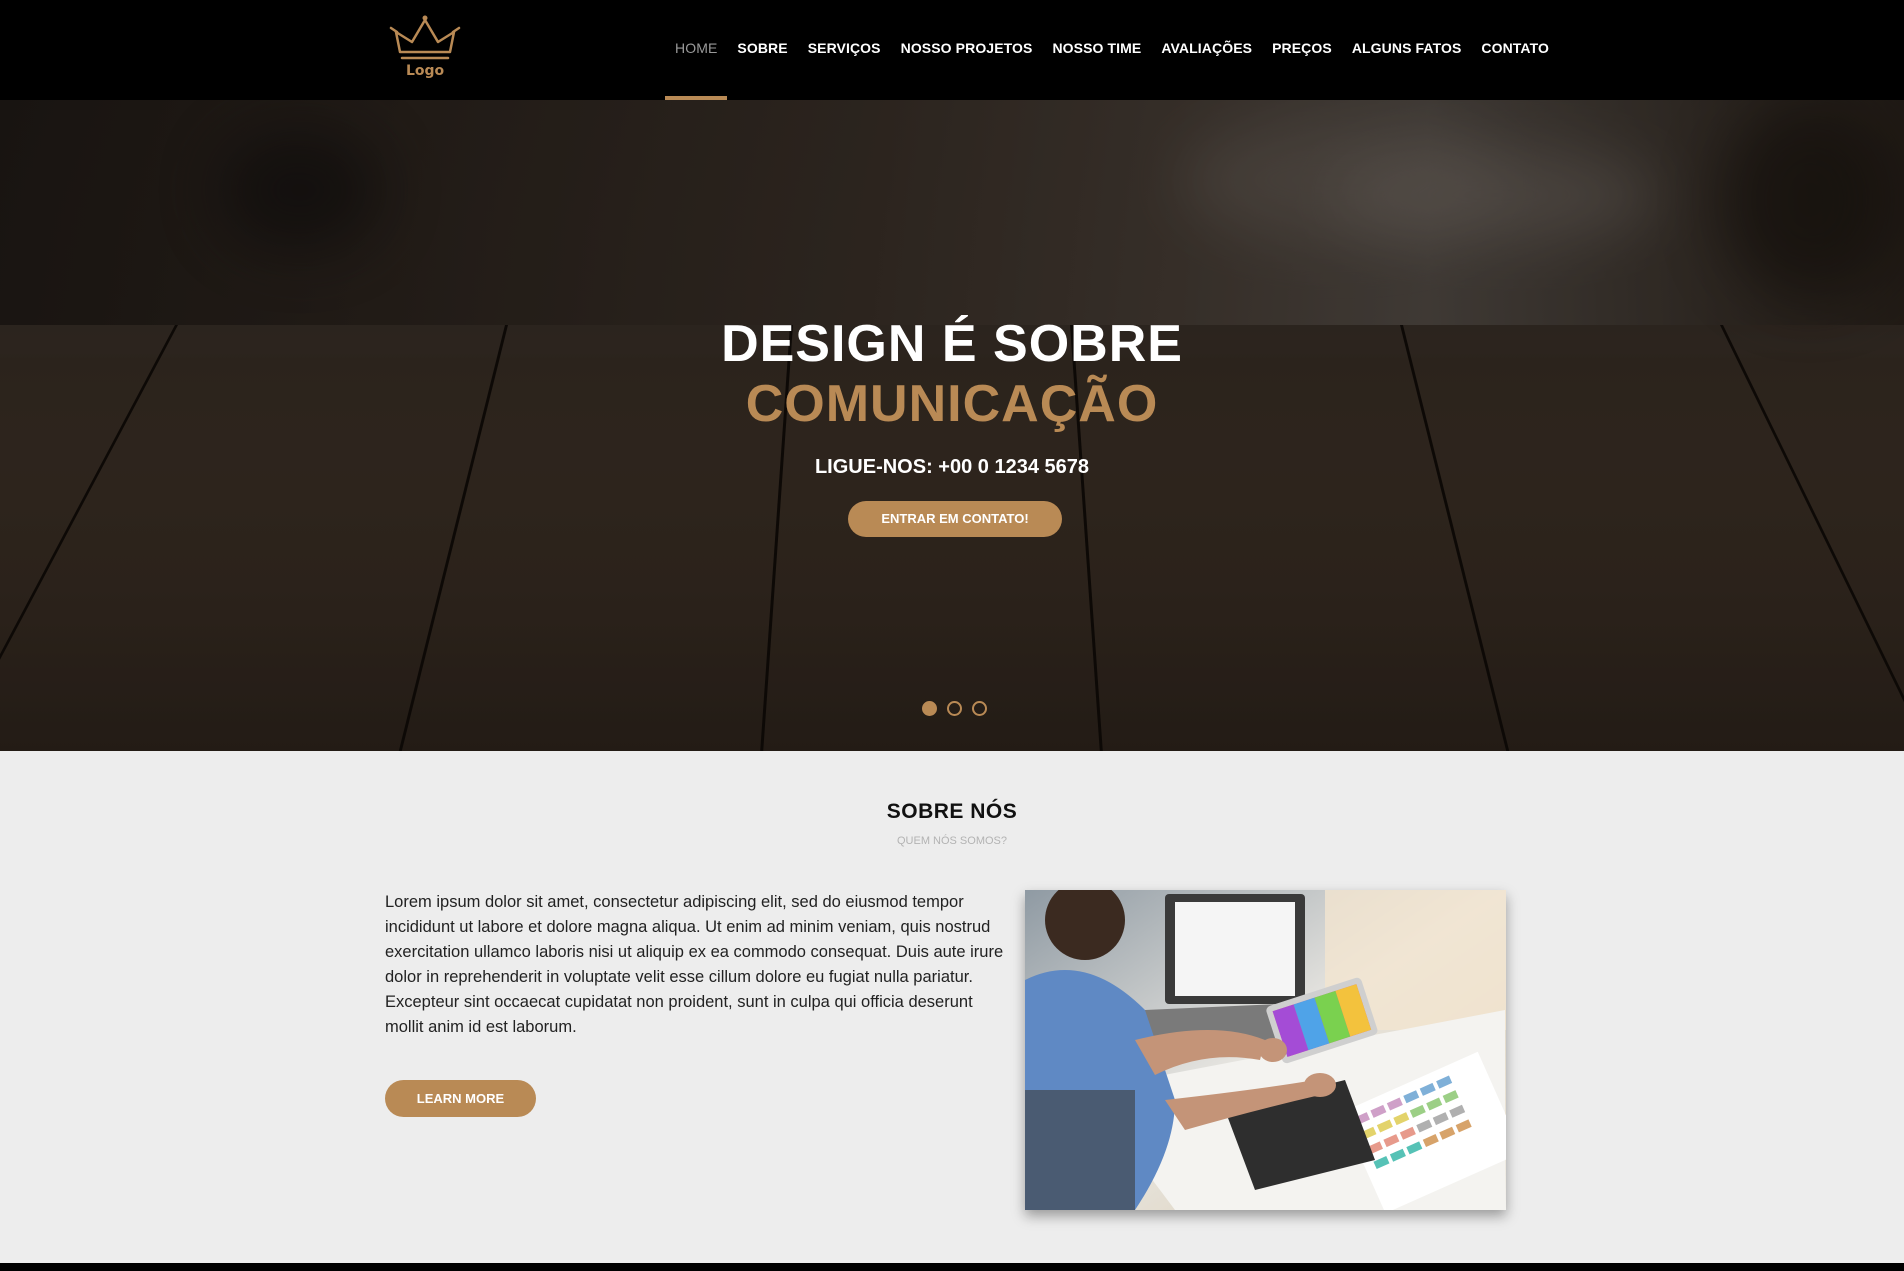 Image resolution: width=1904 pixels, height=1271 pixels. Describe the element at coordinates (844, 50) in the screenshot. I see `nav-servicos: SERVIÇOS` at that location.